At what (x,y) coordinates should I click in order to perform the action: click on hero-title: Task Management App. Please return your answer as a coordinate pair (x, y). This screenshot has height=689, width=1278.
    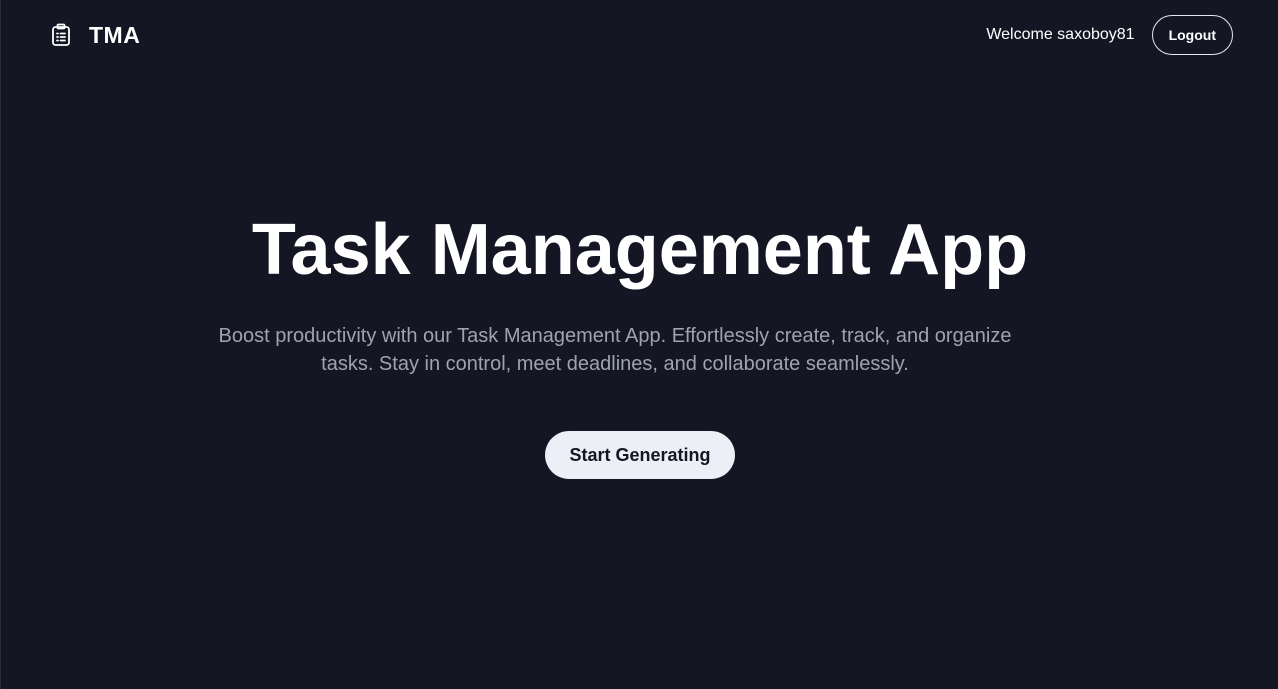
    Looking at the image, I should click on (640, 250).